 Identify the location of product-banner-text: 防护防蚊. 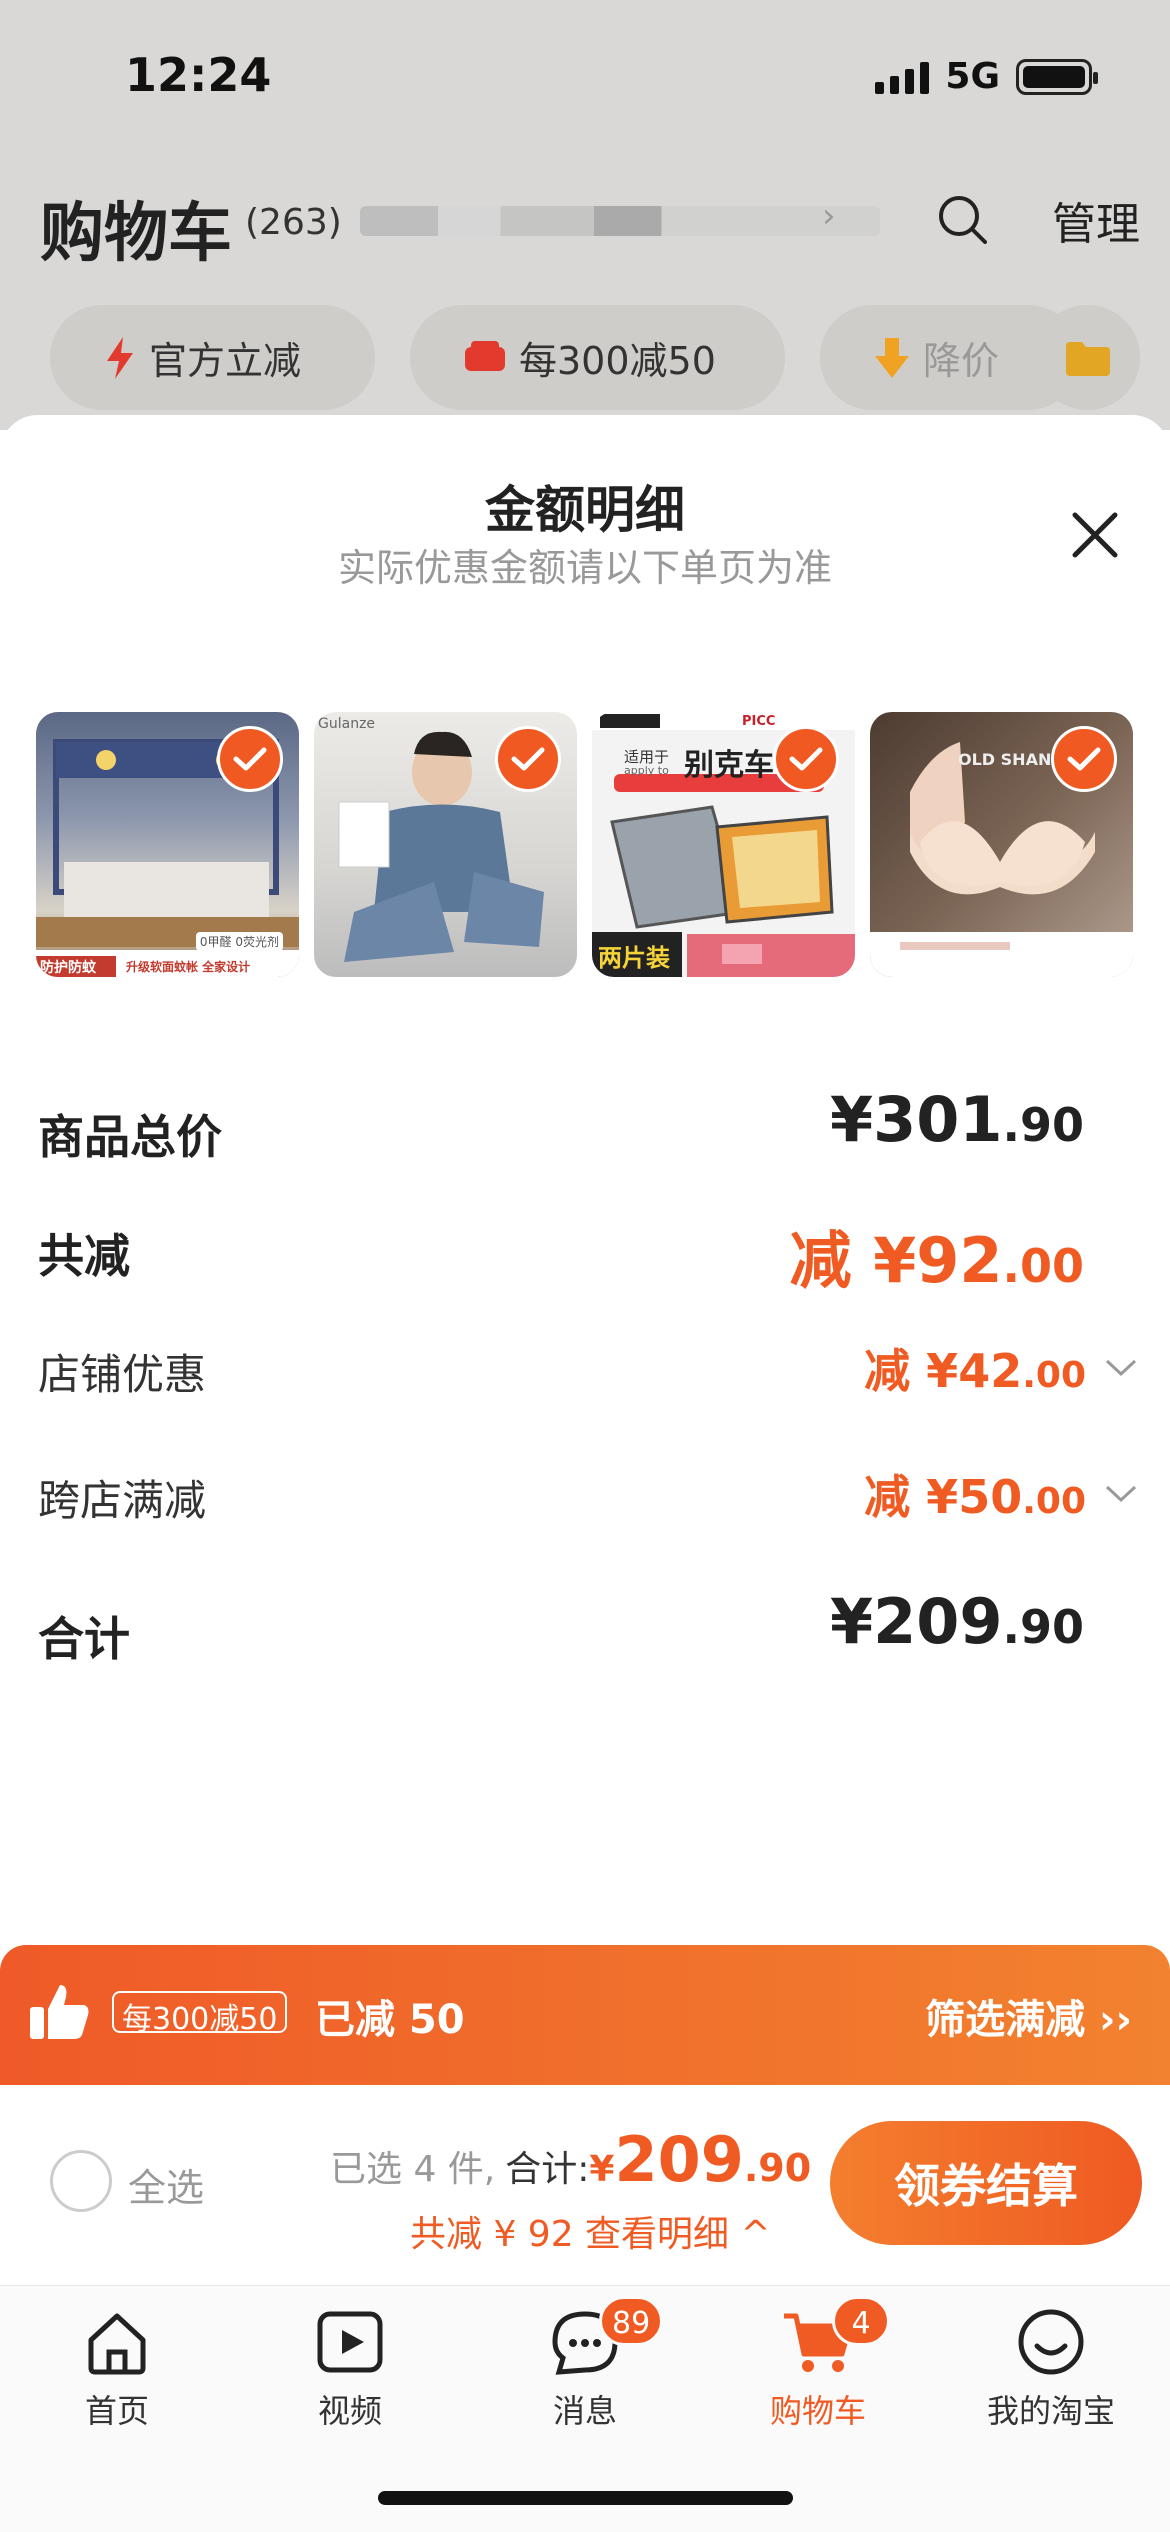
(68, 968).